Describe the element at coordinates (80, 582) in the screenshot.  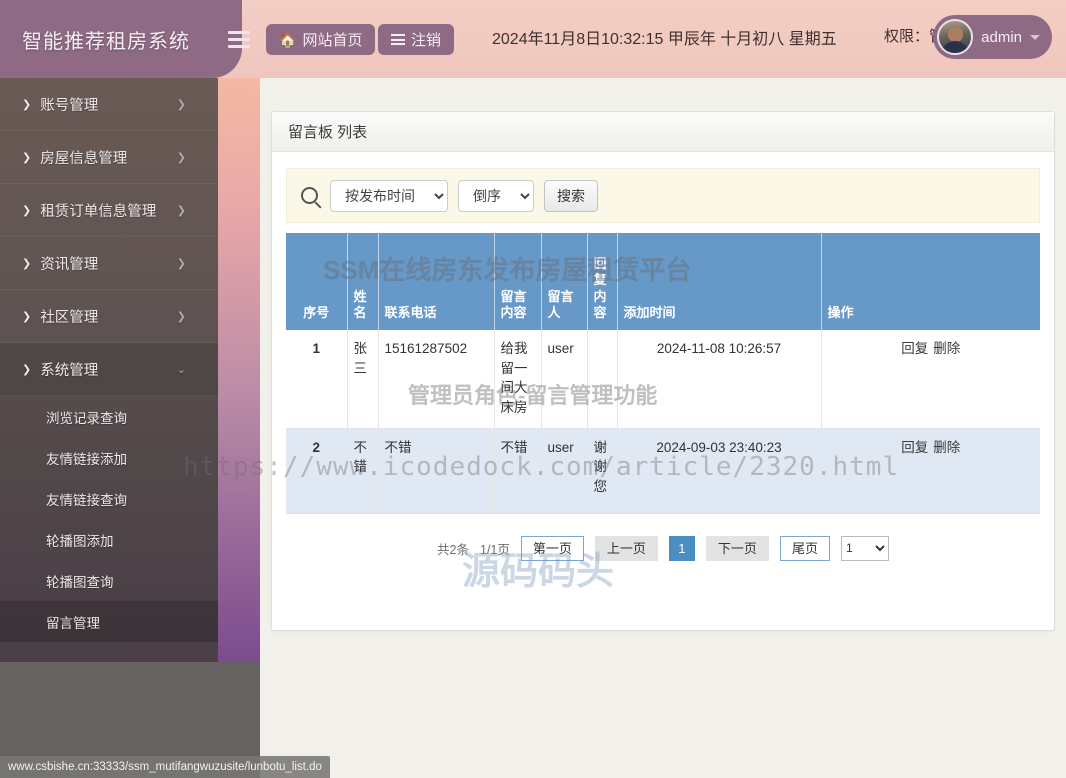
I see `sidebar-subitem-label: 轮播图查询` at that location.